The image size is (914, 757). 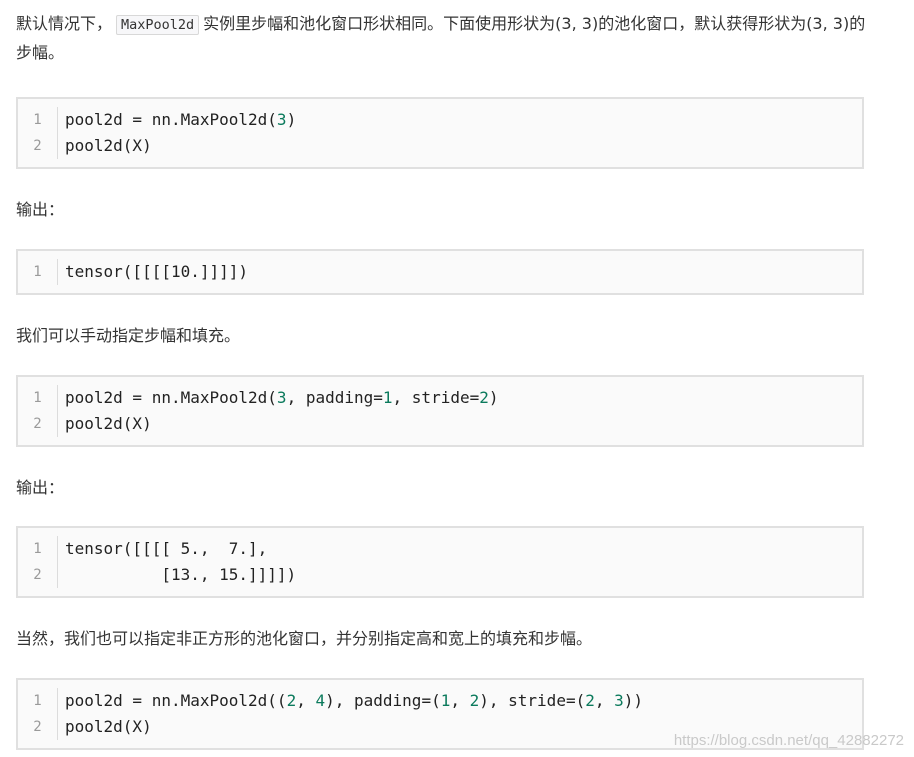 I want to click on code-token: tensor([[[[ 5., 7.],, so click(x=166, y=548).